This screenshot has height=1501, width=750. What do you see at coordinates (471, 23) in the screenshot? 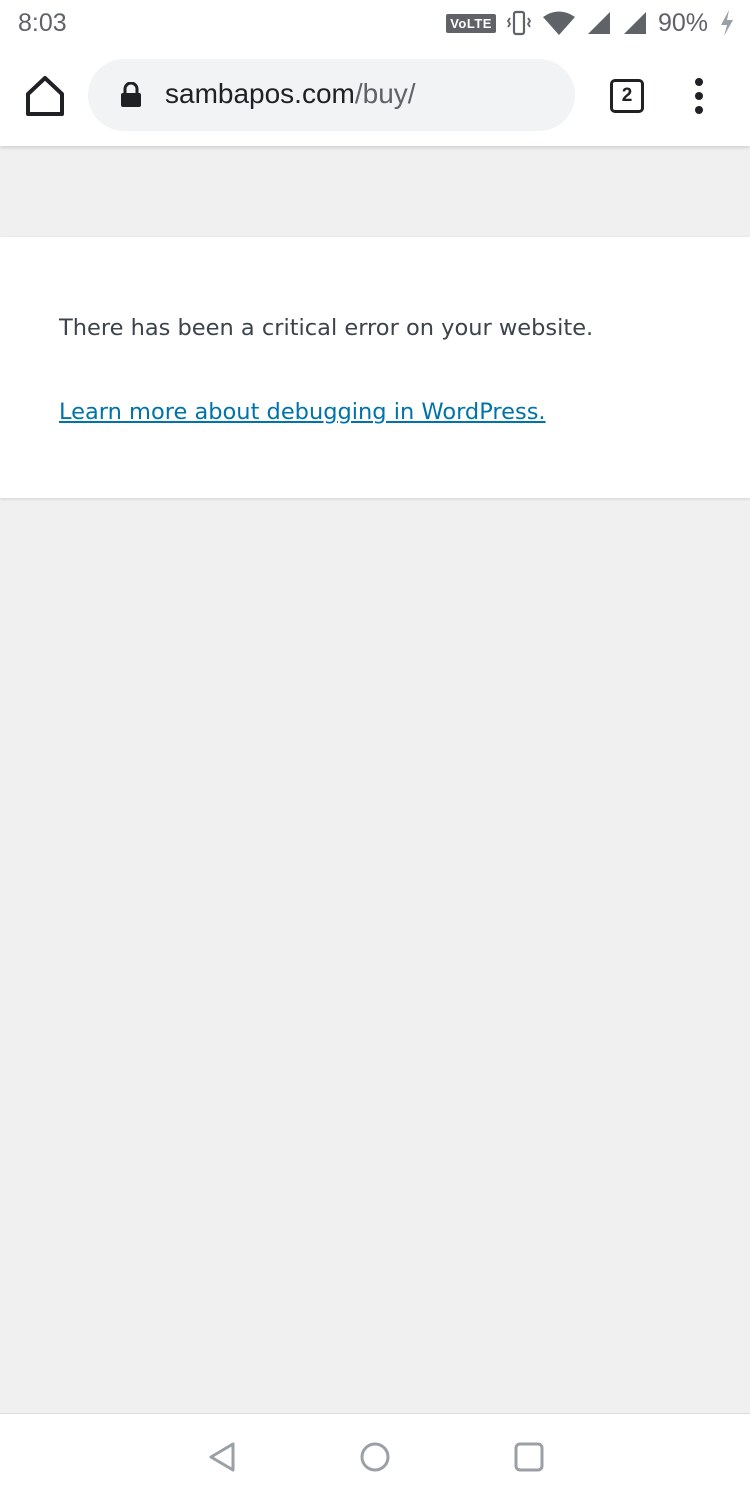
I see `volte-icon: VoLTE` at bounding box center [471, 23].